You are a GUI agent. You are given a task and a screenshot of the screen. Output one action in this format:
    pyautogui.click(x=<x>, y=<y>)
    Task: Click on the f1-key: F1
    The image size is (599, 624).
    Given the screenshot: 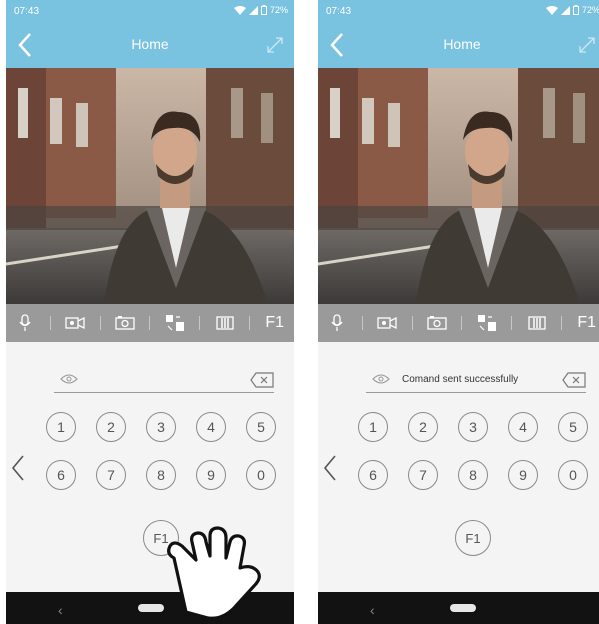 What is the action you would take?
    pyautogui.click(x=473, y=538)
    